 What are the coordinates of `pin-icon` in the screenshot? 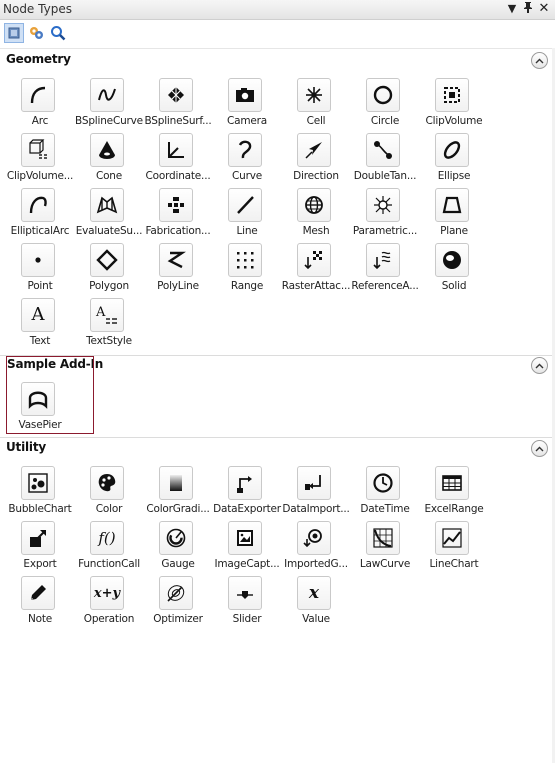 It's located at (528, 9).